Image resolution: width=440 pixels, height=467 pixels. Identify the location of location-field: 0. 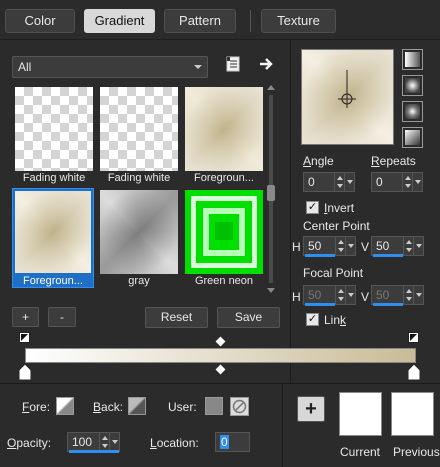
(232, 442).